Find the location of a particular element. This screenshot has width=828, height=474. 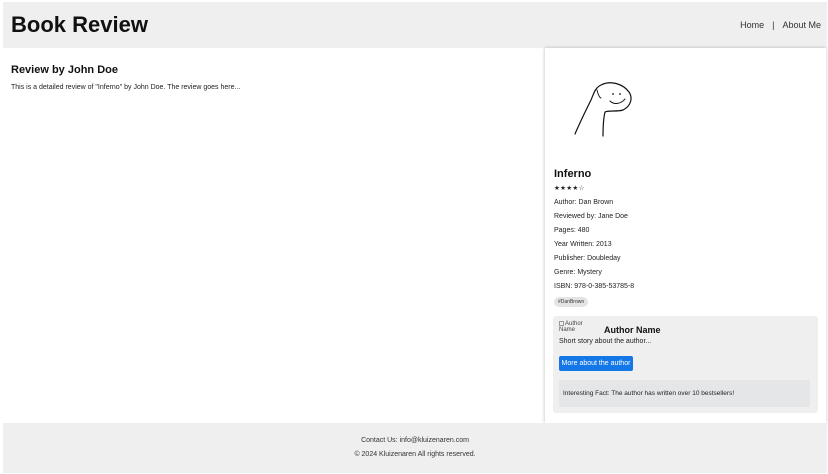

book-isbn: ISBN: 978-0-385-53785-8 is located at coordinates (594, 286).